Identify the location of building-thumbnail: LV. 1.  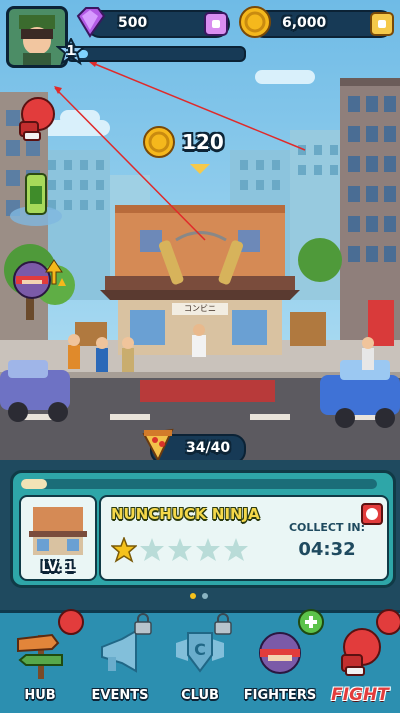
(58, 538).